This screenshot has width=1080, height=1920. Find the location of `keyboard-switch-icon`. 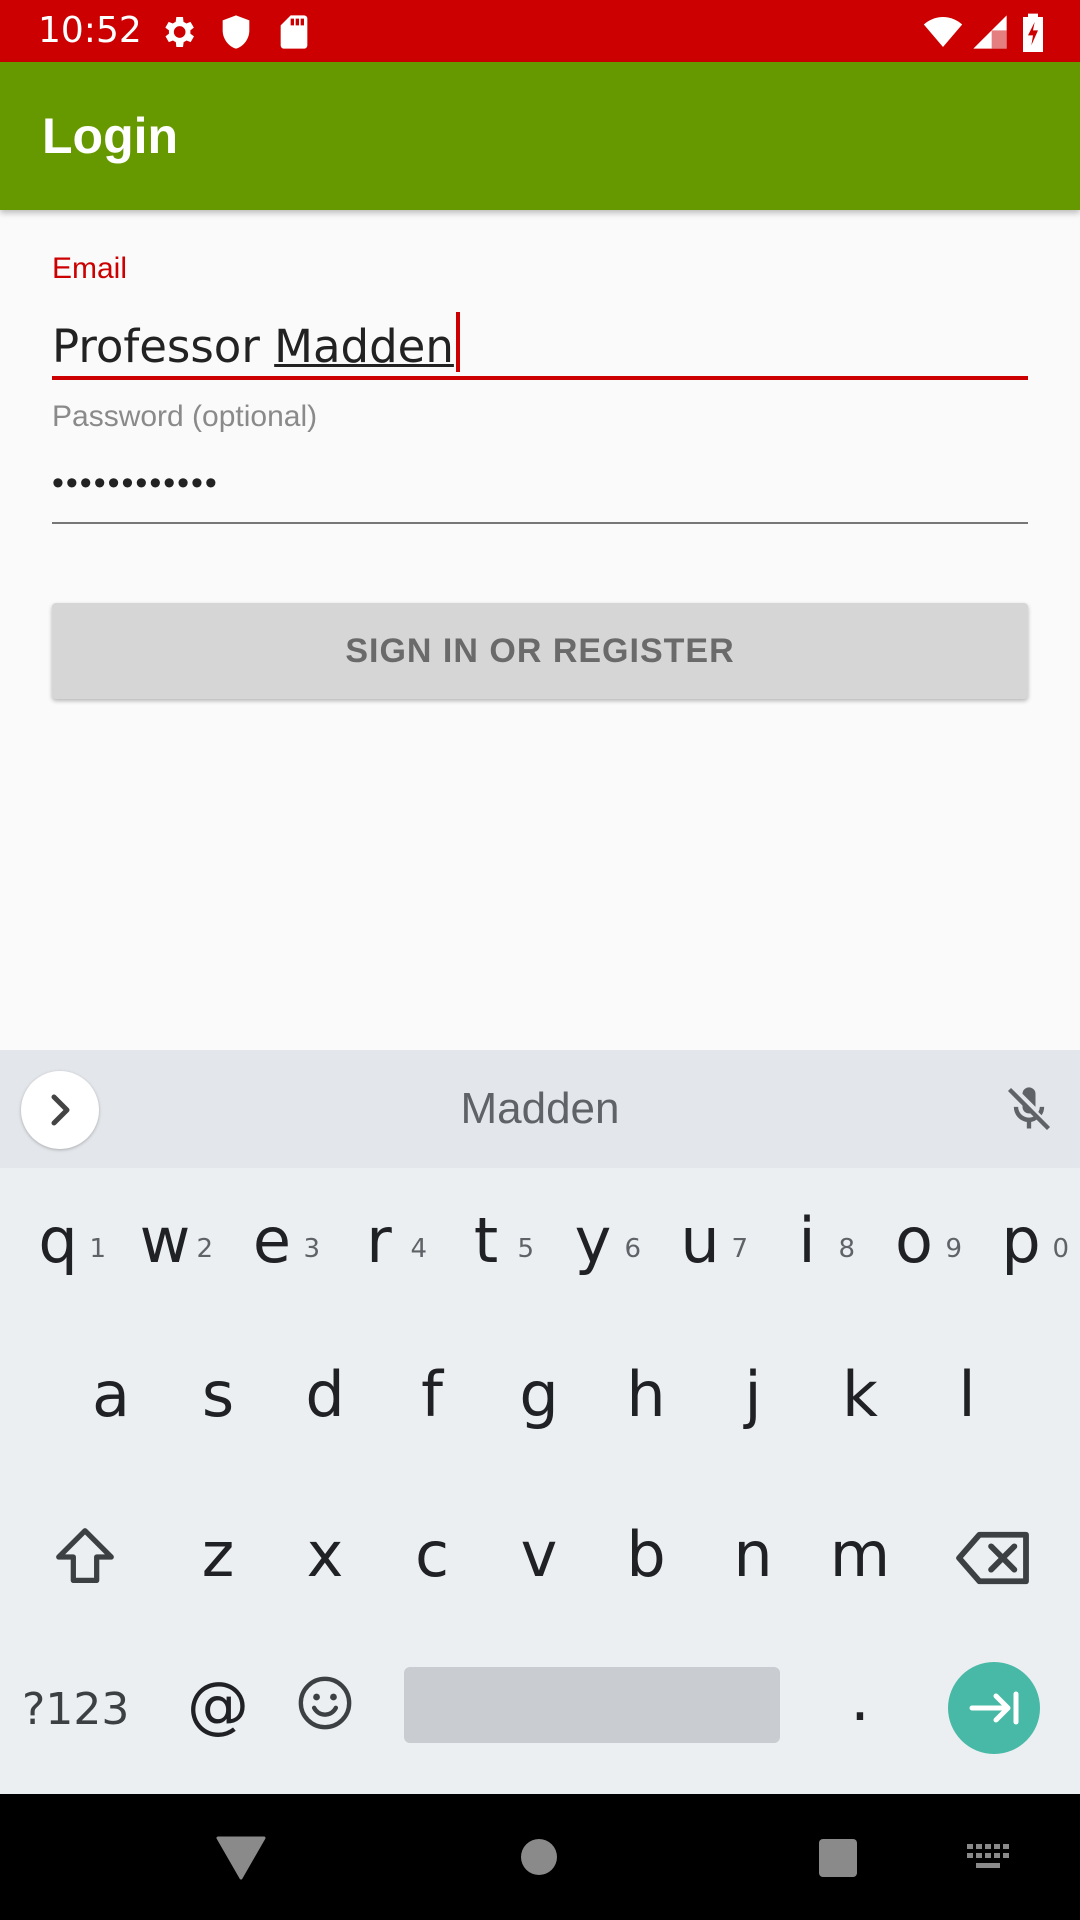

keyboard-switch-icon is located at coordinates (989, 1857).